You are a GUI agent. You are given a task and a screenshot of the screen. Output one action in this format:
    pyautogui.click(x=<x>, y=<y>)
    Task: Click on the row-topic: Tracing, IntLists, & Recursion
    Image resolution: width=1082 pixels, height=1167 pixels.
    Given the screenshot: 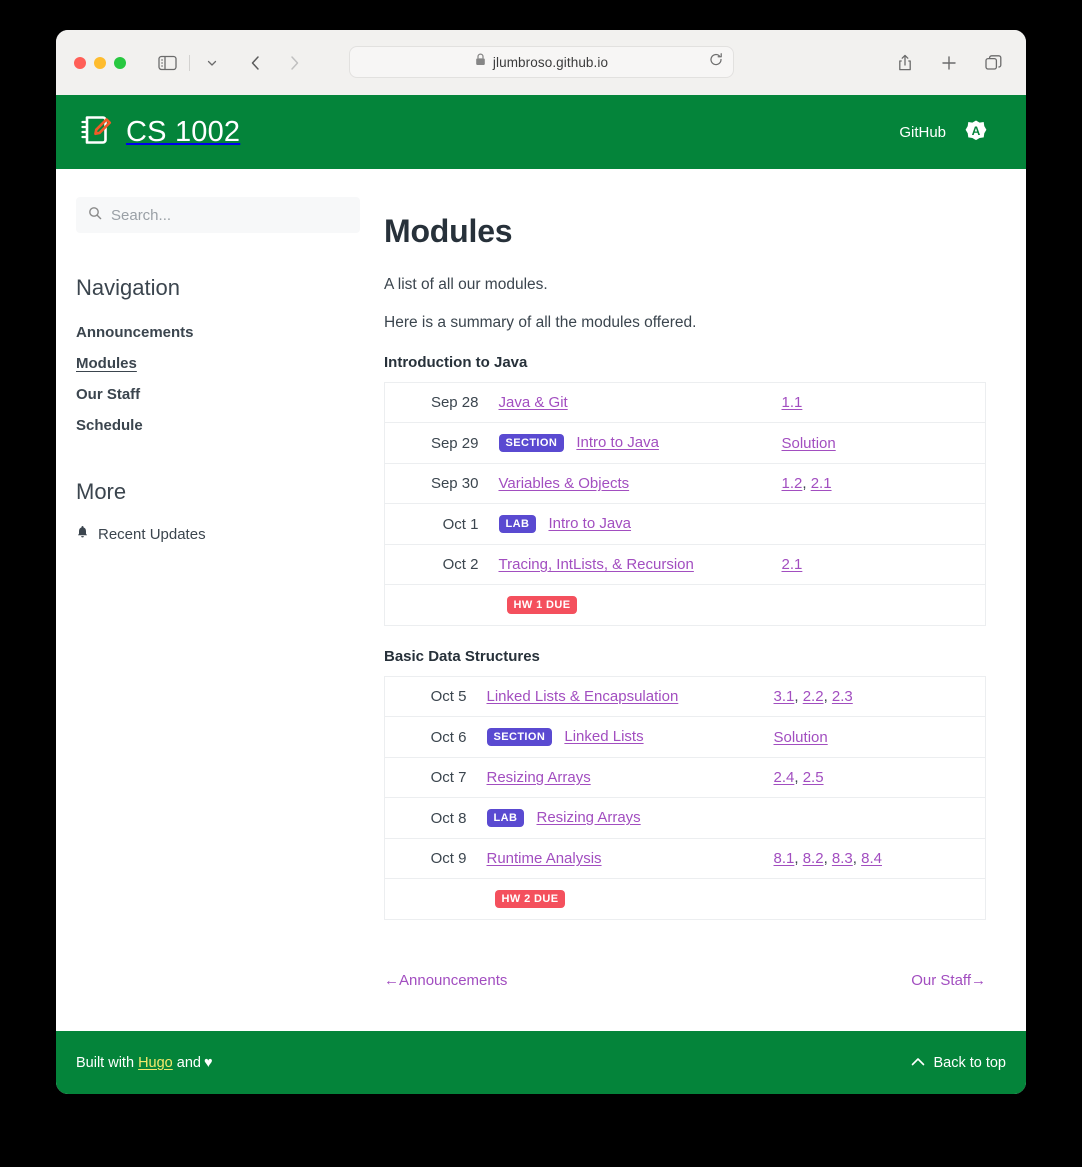 What is the action you would take?
    pyautogui.click(x=630, y=564)
    